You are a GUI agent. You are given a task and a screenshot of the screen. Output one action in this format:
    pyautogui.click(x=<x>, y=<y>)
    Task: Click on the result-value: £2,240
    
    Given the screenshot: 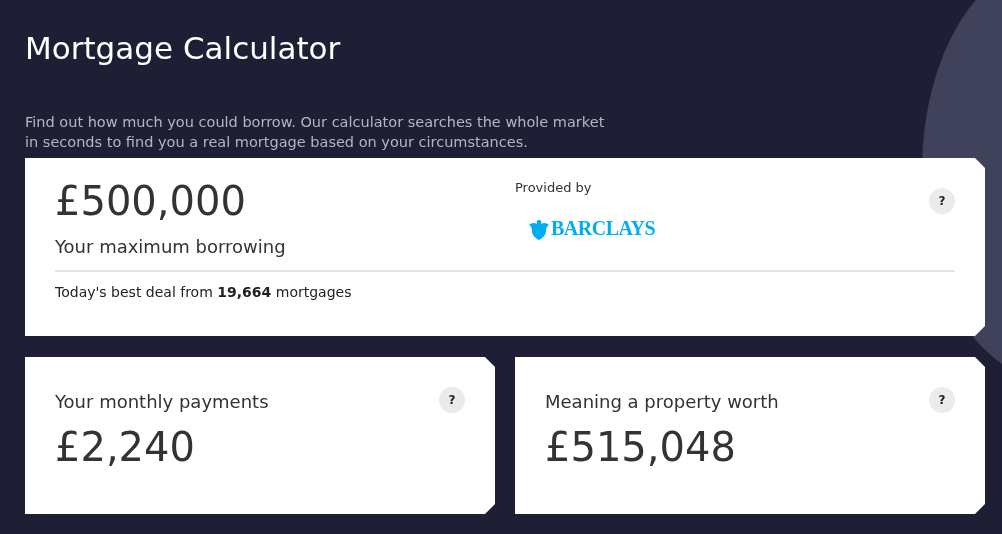 What is the action you would take?
    pyautogui.click(x=125, y=447)
    